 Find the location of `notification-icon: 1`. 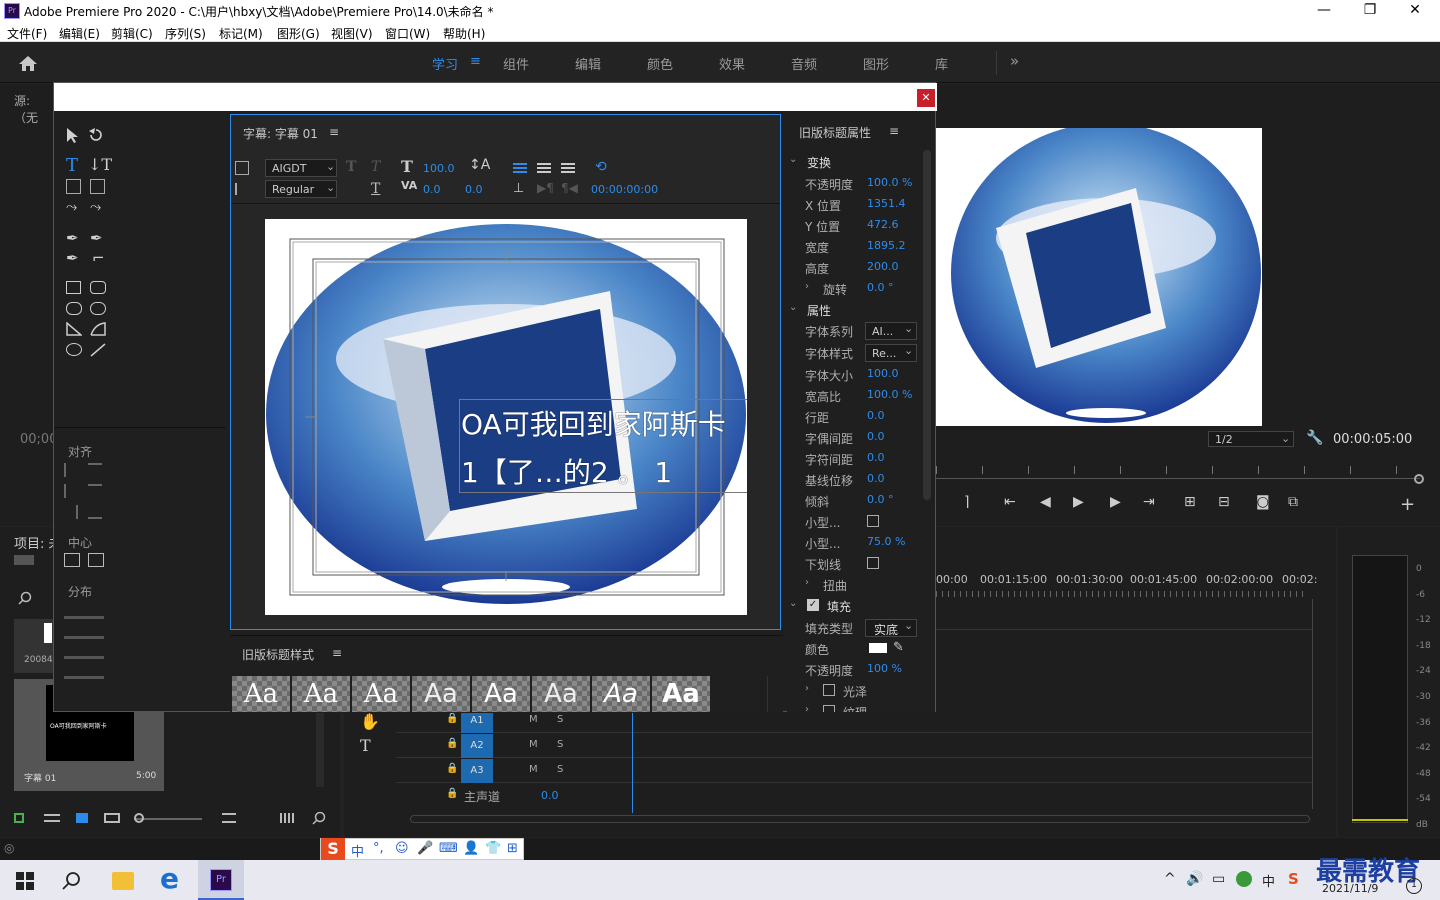

notification-icon: 1 is located at coordinates (1414, 886).